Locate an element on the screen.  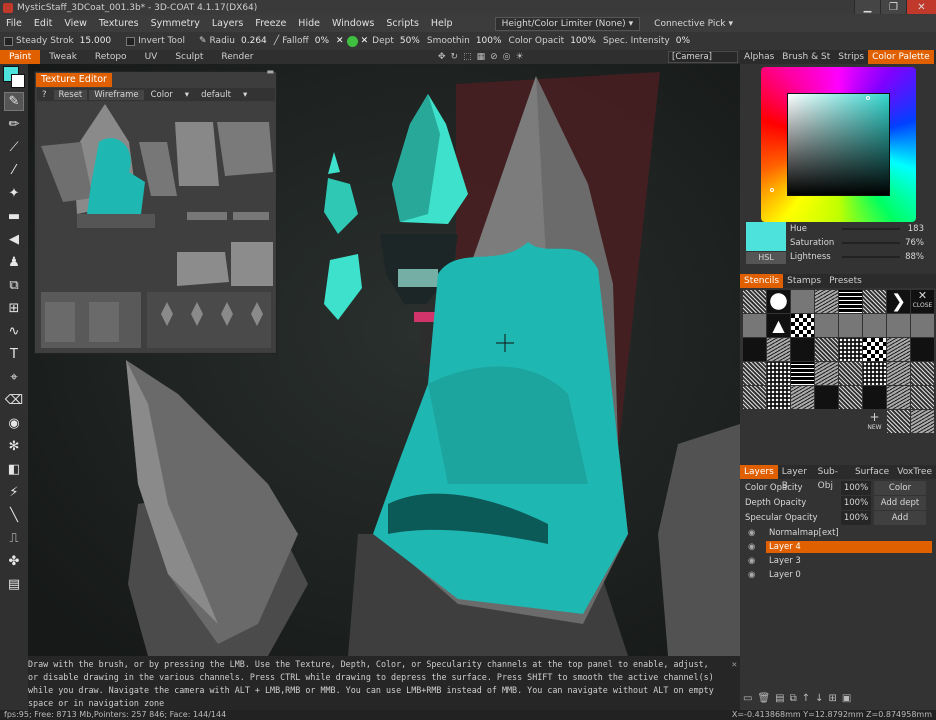
smoothing-option: Smoothin 100% is located at coordinates (466, 41).